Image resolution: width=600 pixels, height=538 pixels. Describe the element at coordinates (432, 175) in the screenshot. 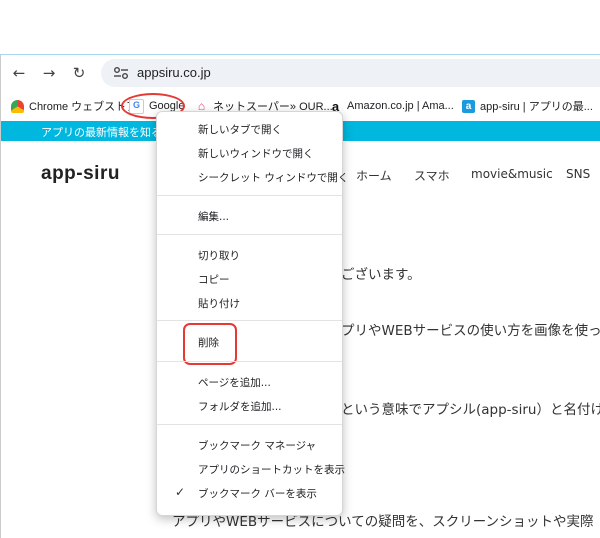

I see `site-nav-smartphone: スマホ` at that location.